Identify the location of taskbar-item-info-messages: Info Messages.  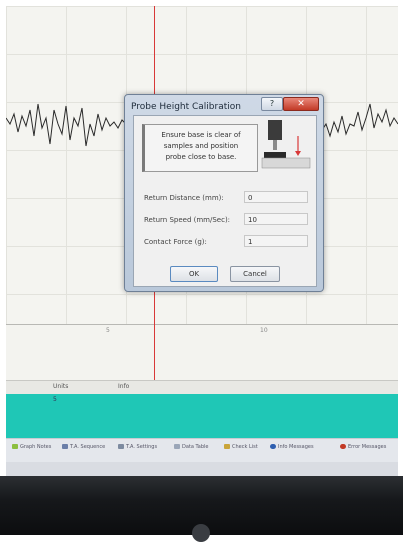
(292, 447).